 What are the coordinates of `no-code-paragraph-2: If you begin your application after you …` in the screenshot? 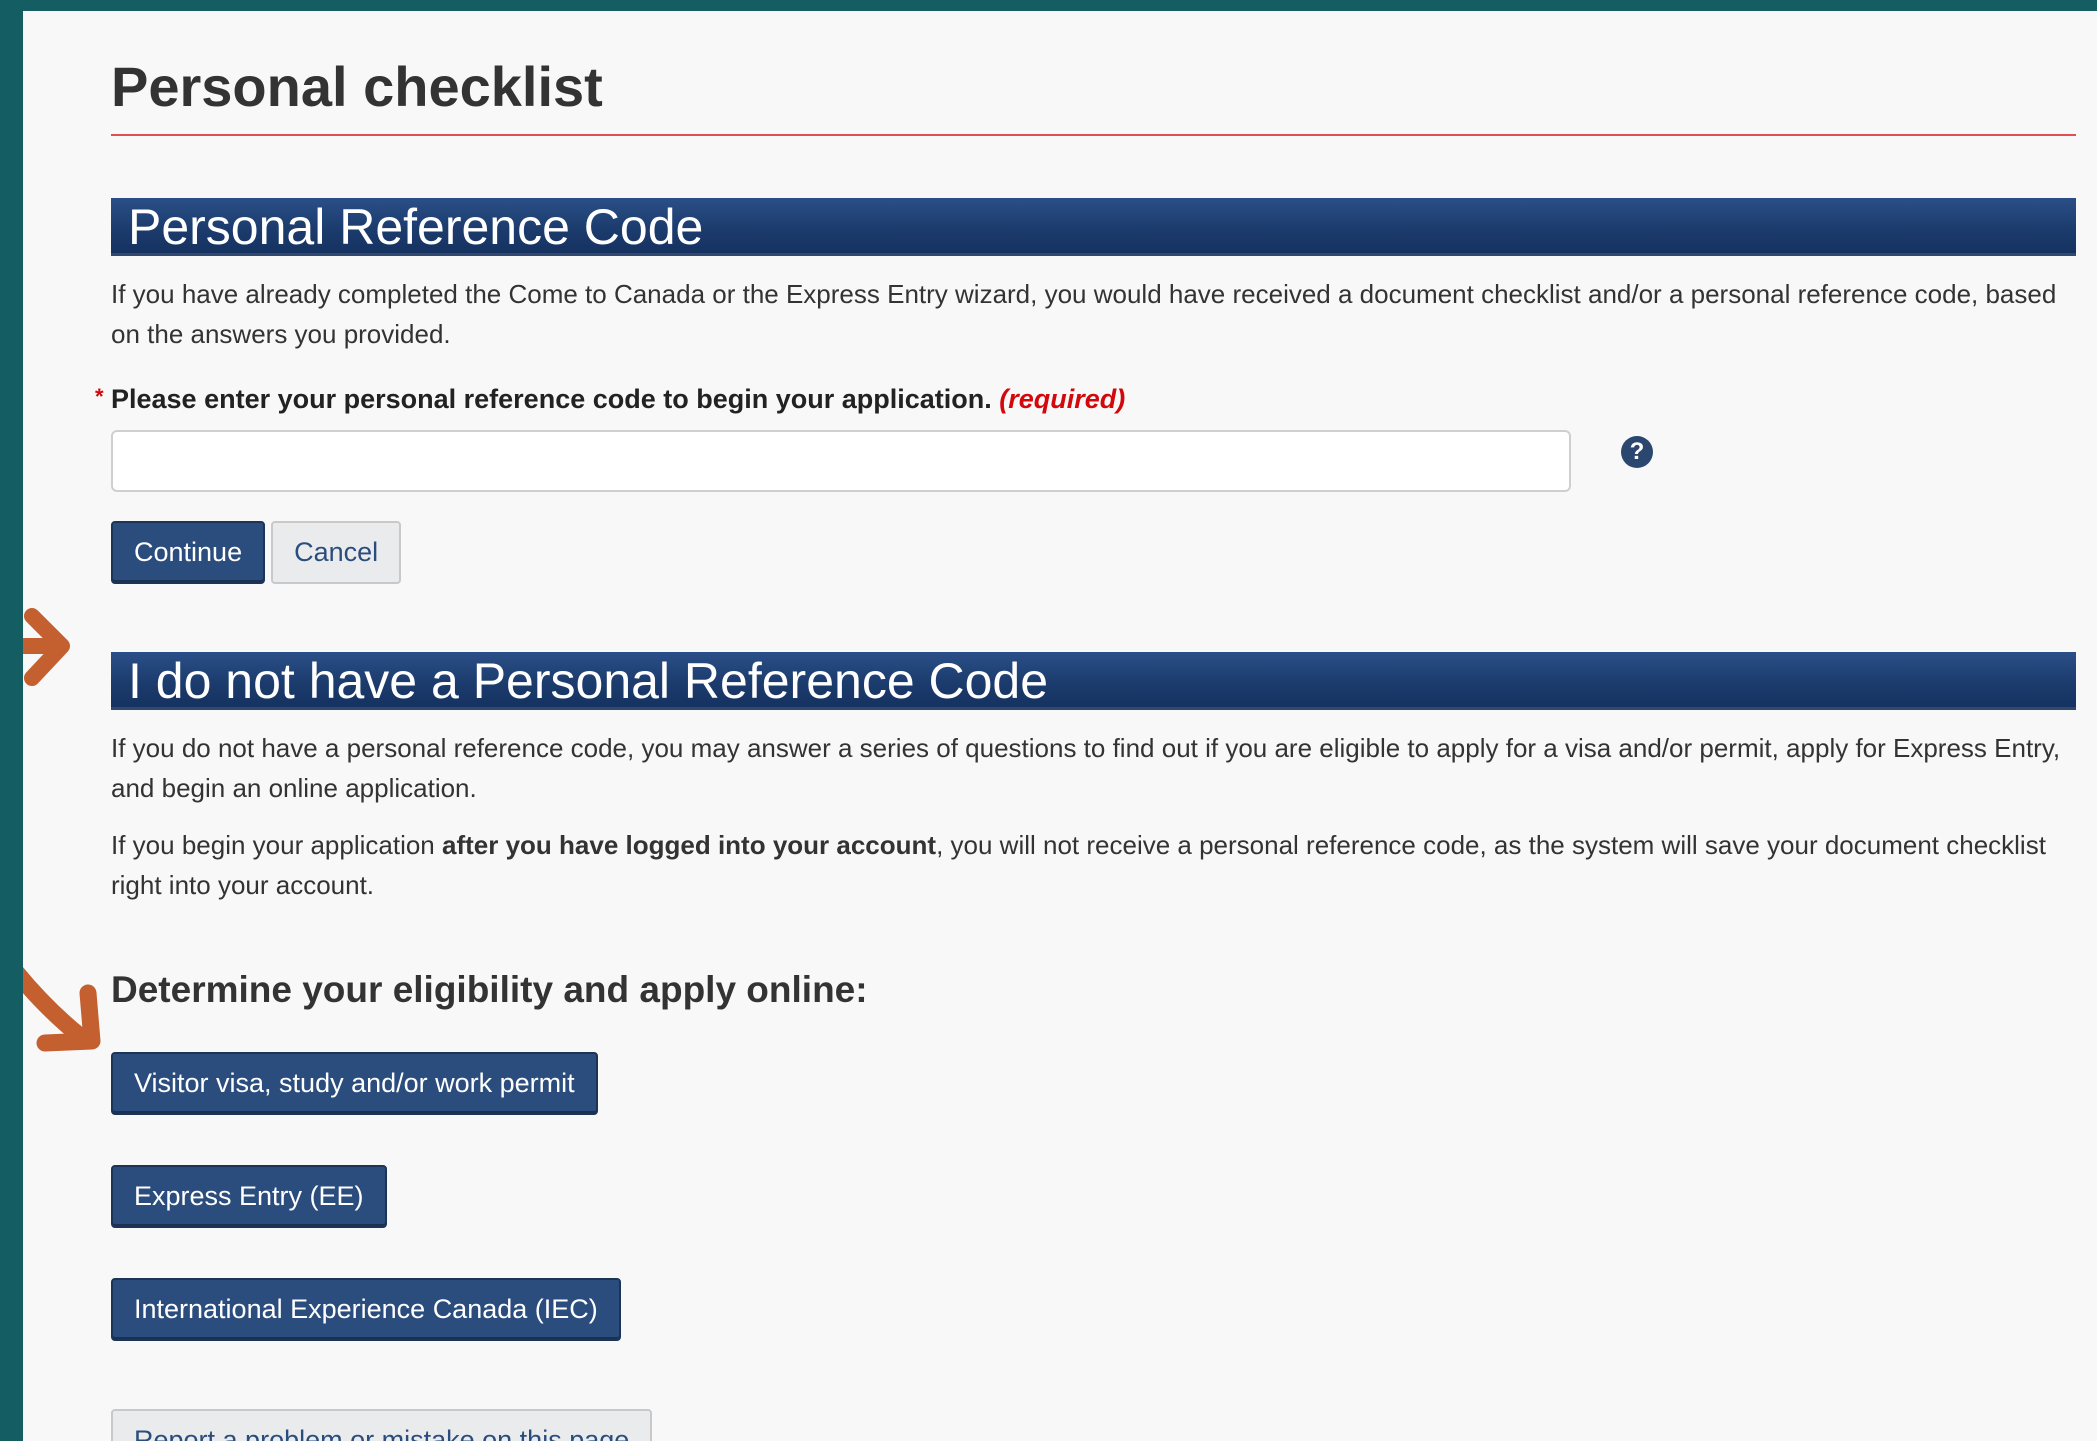 It's located at (1086, 865).